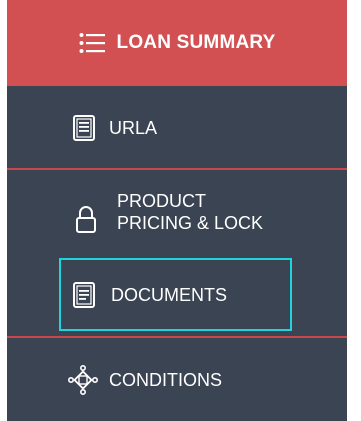 The image size is (361, 421). What do you see at coordinates (196, 42) in the screenshot?
I see `loan-summary-label: LOAN SUMMARY` at bounding box center [196, 42].